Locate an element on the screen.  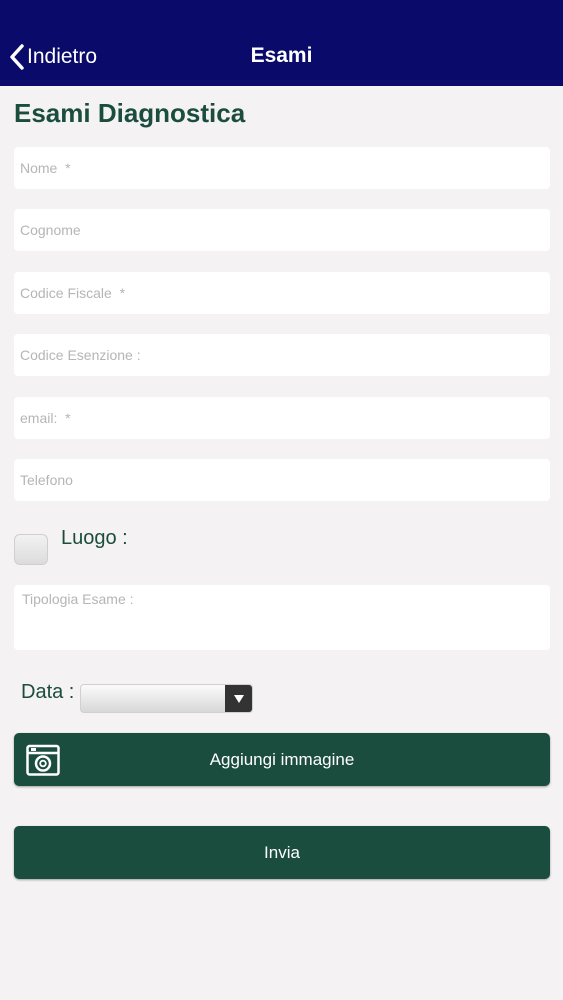
data-label: Data : is located at coordinates (48, 692).